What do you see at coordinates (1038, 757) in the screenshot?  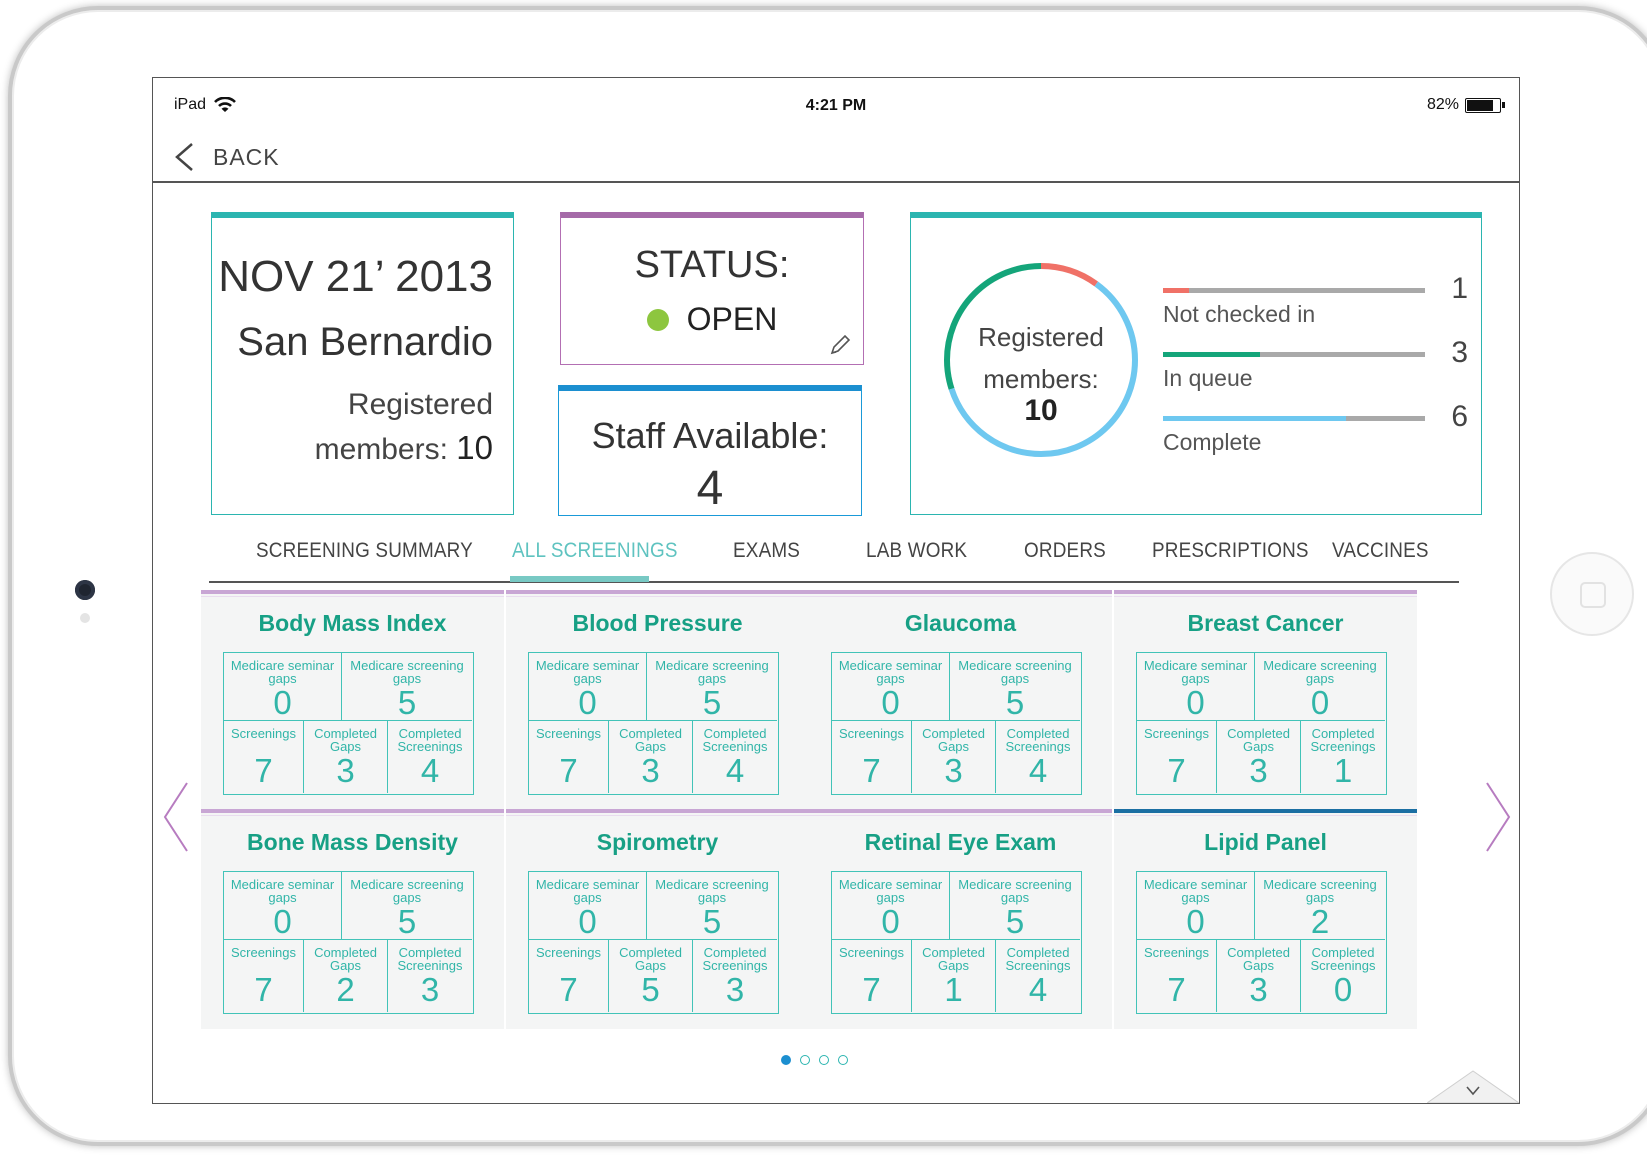 I see `stat-completed-screenings: Completed Screenings 4` at bounding box center [1038, 757].